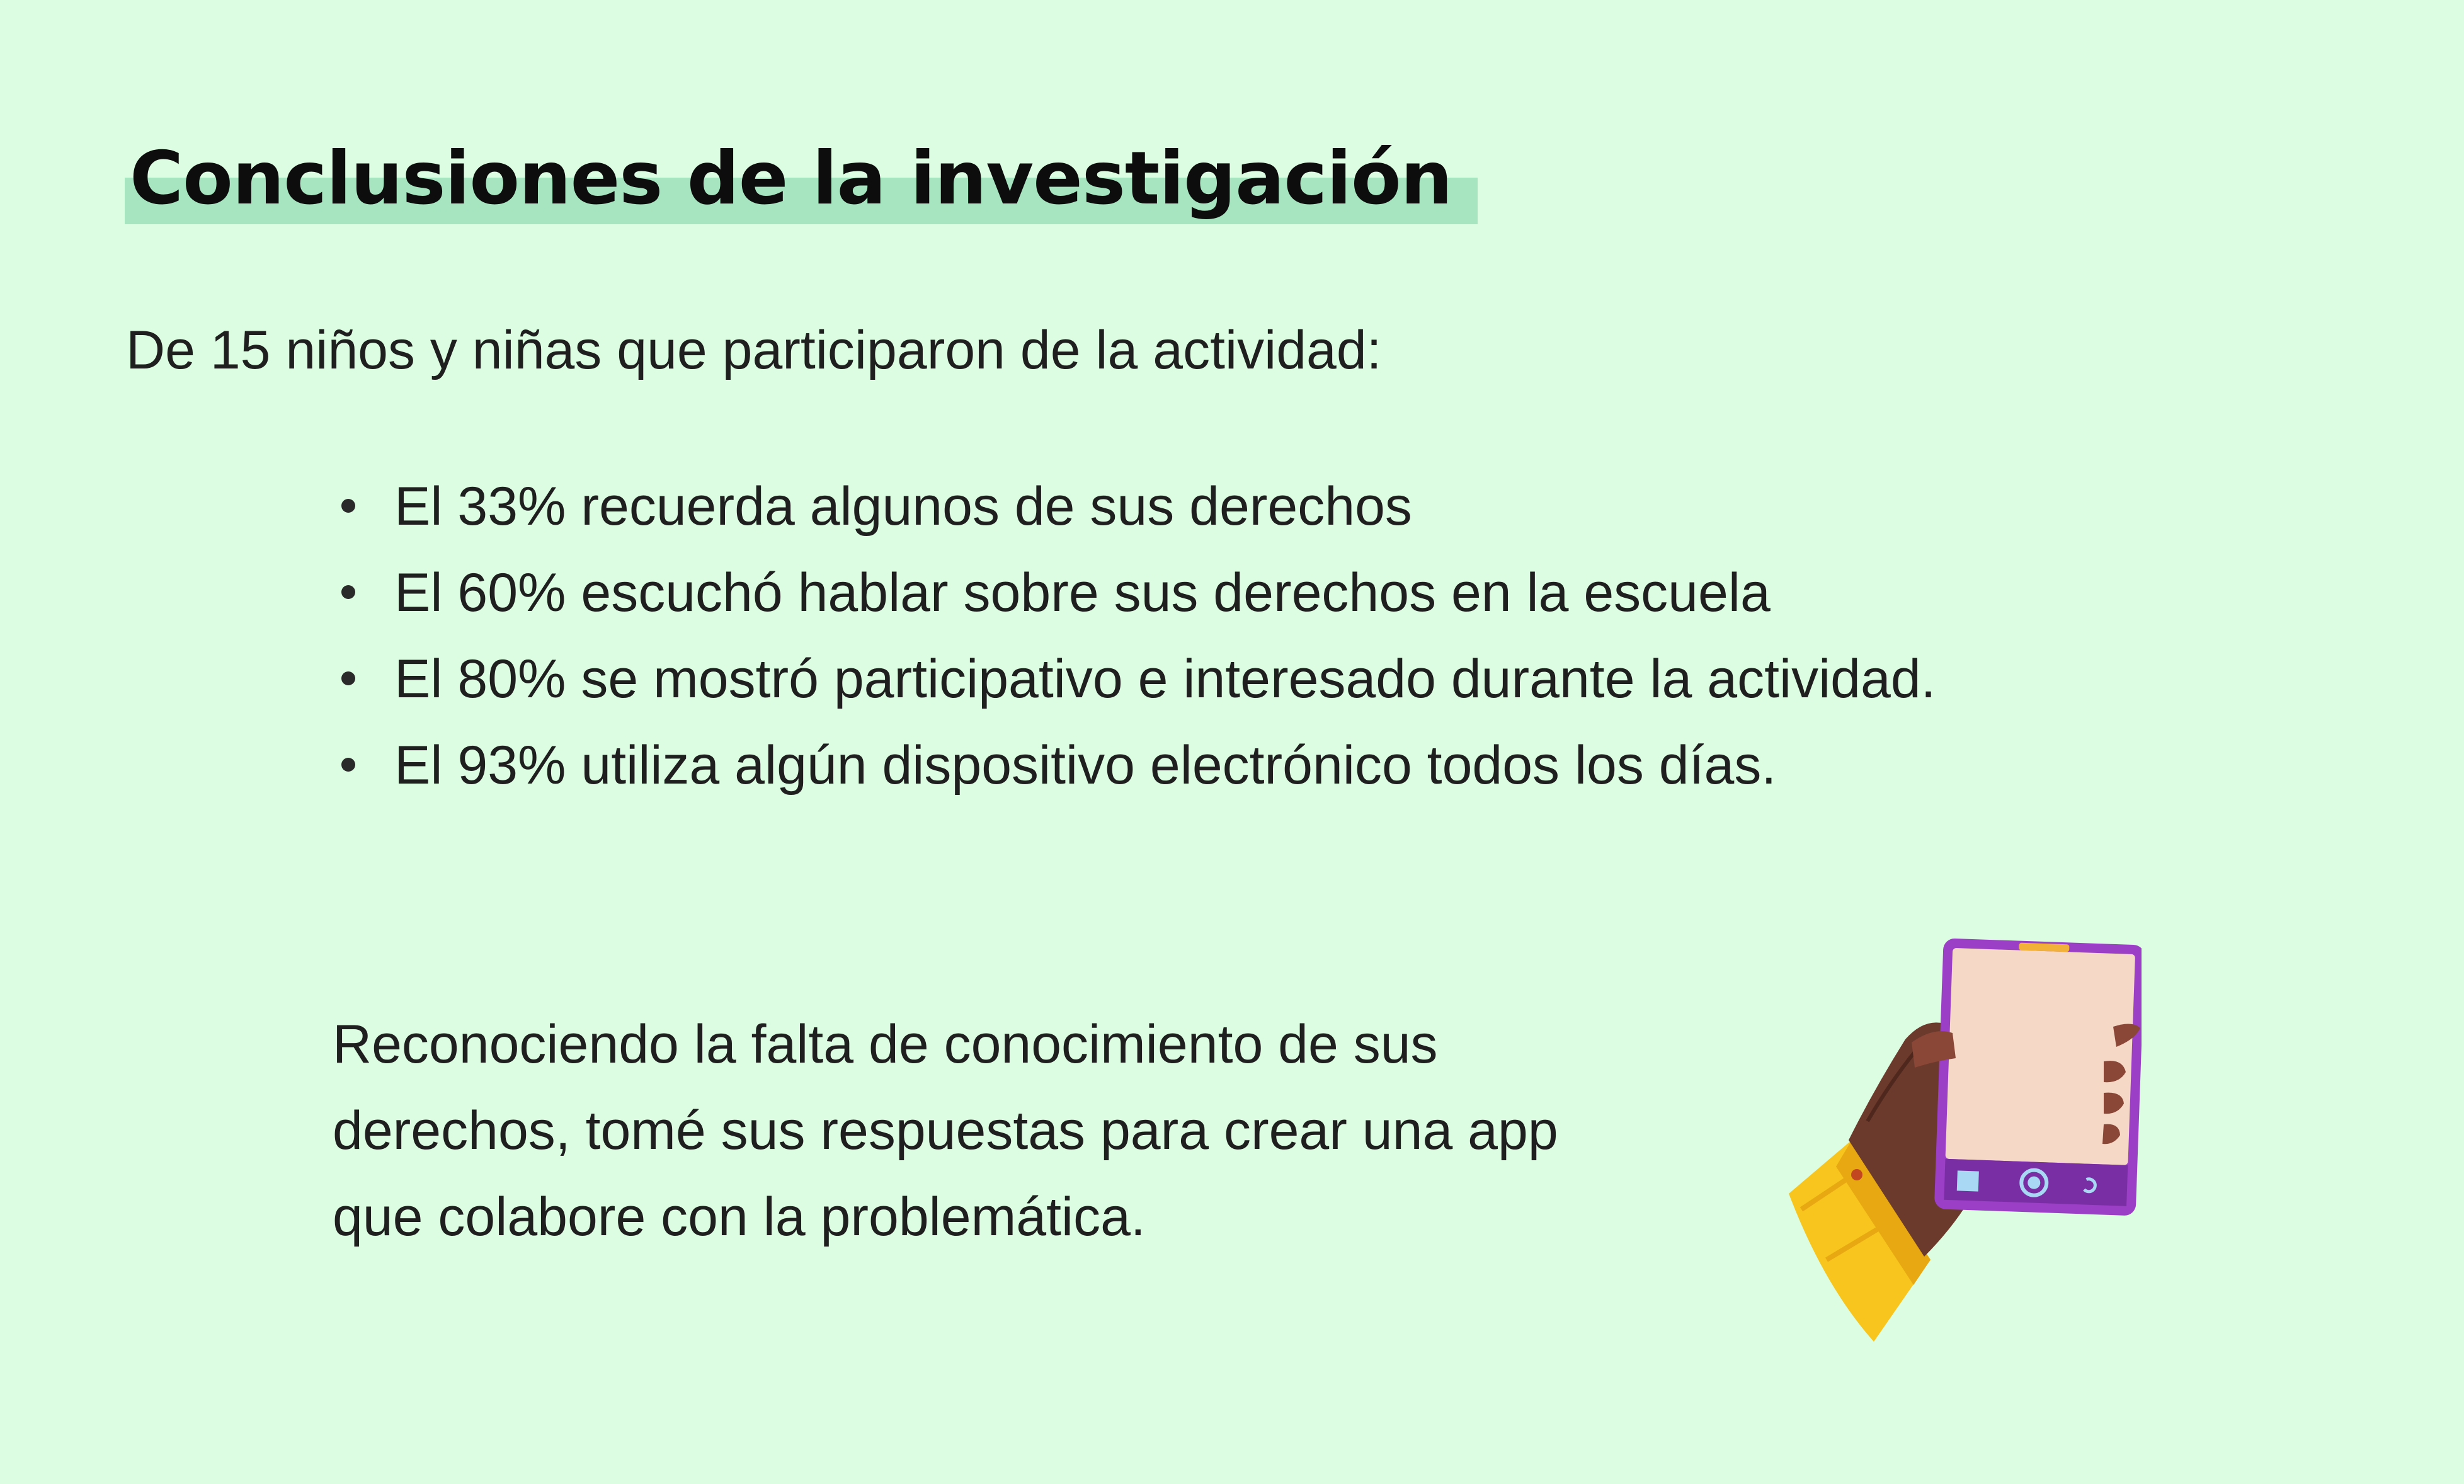 This screenshot has width=2464, height=1484. I want to click on hand-holding-phone-icon, so click(1965, 1140).